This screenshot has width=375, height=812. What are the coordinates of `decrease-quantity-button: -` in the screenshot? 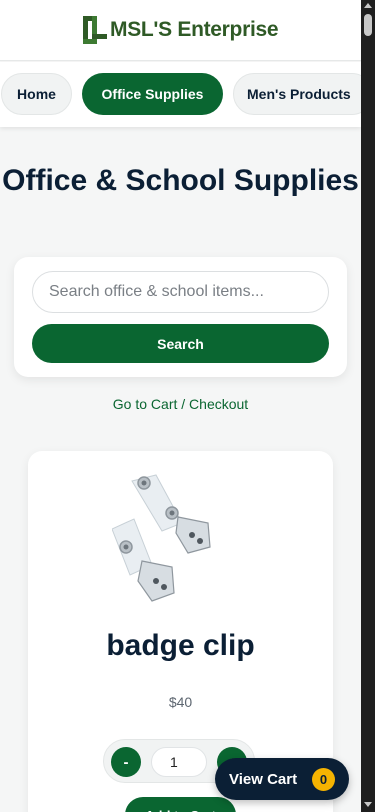 It's located at (126, 762).